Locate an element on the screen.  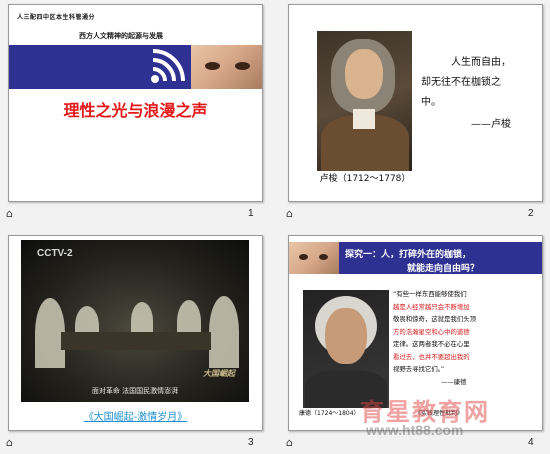
video-logo: 大国崛起 is located at coordinates (219, 373).